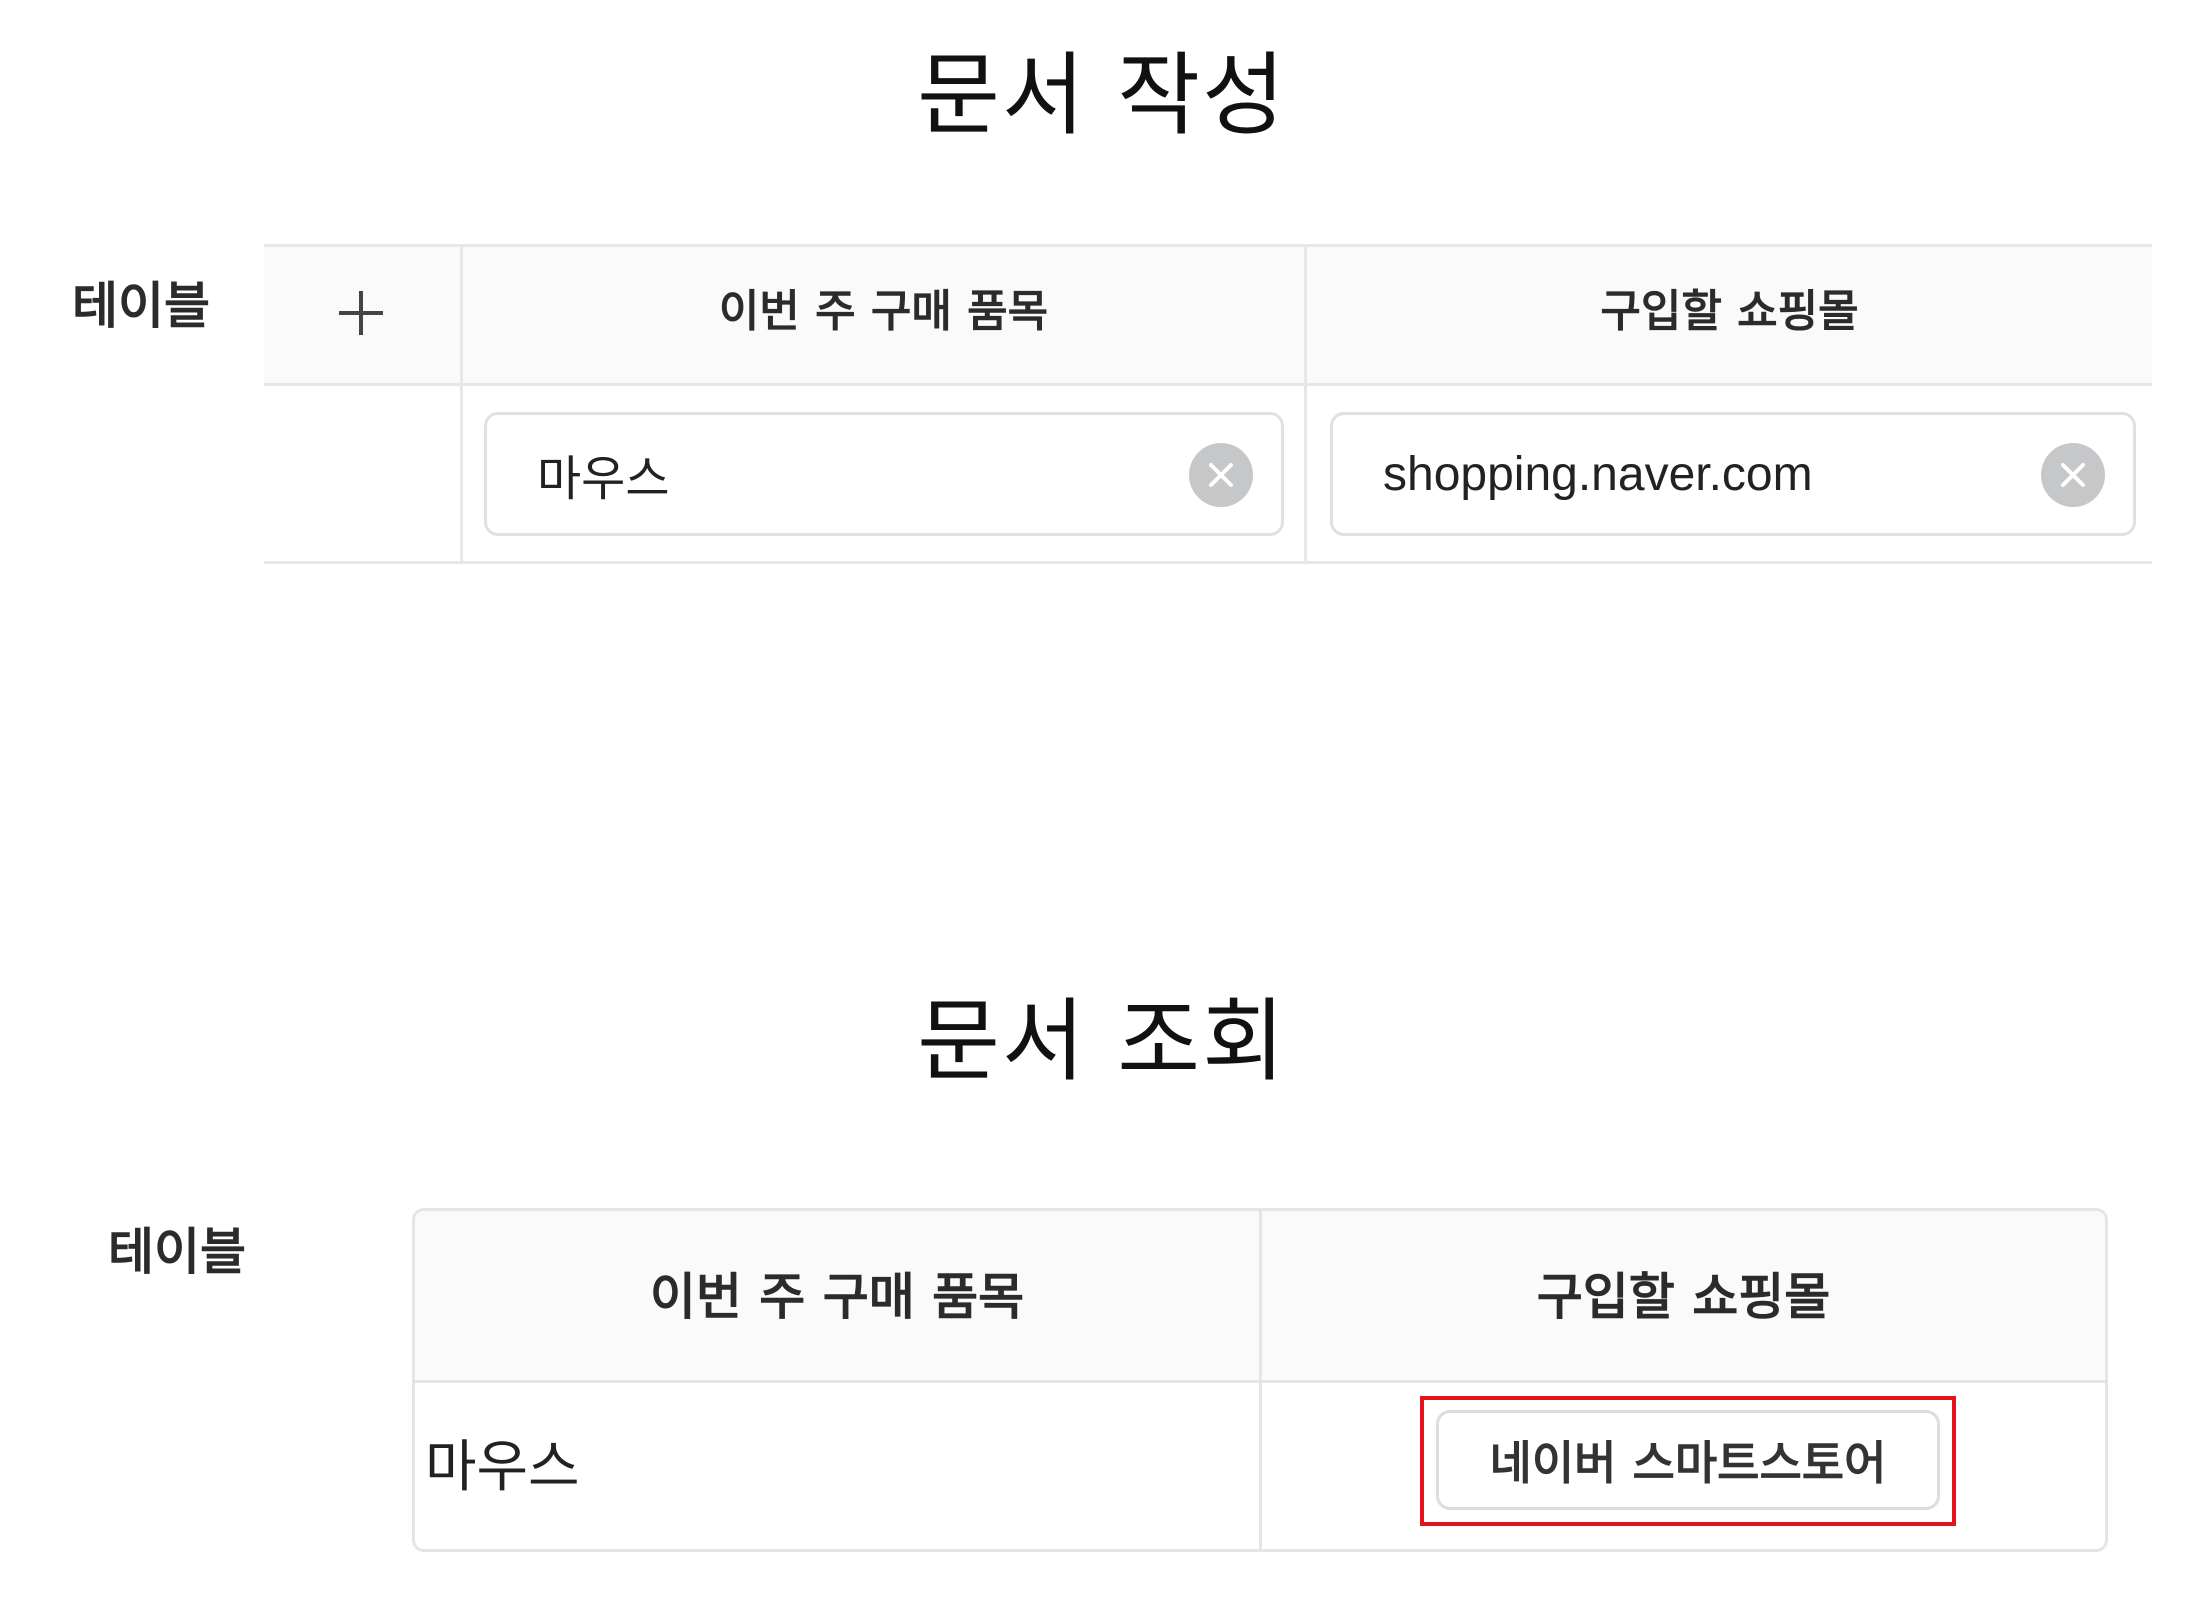  I want to click on mall-input-wrapper, so click(1733, 474).